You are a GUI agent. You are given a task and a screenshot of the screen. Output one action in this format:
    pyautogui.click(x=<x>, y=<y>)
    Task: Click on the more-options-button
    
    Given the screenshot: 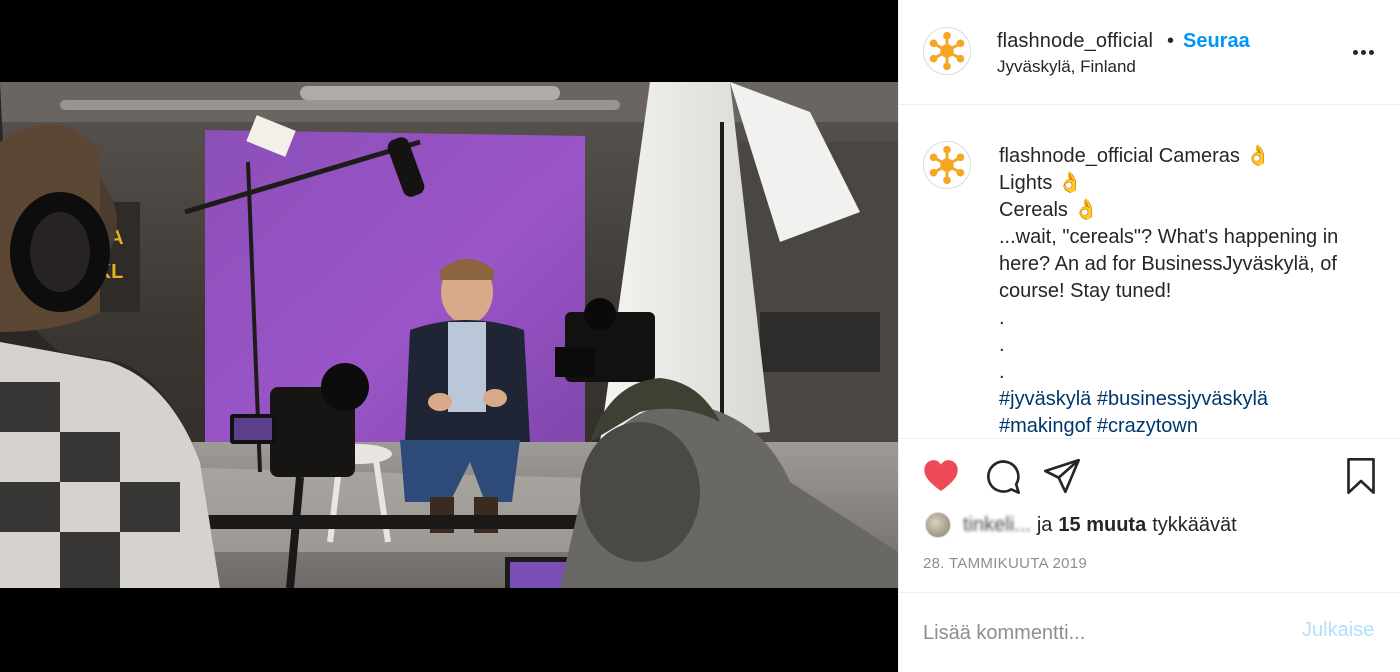 What is the action you would take?
    pyautogui.click(x=1363, y=52)
    